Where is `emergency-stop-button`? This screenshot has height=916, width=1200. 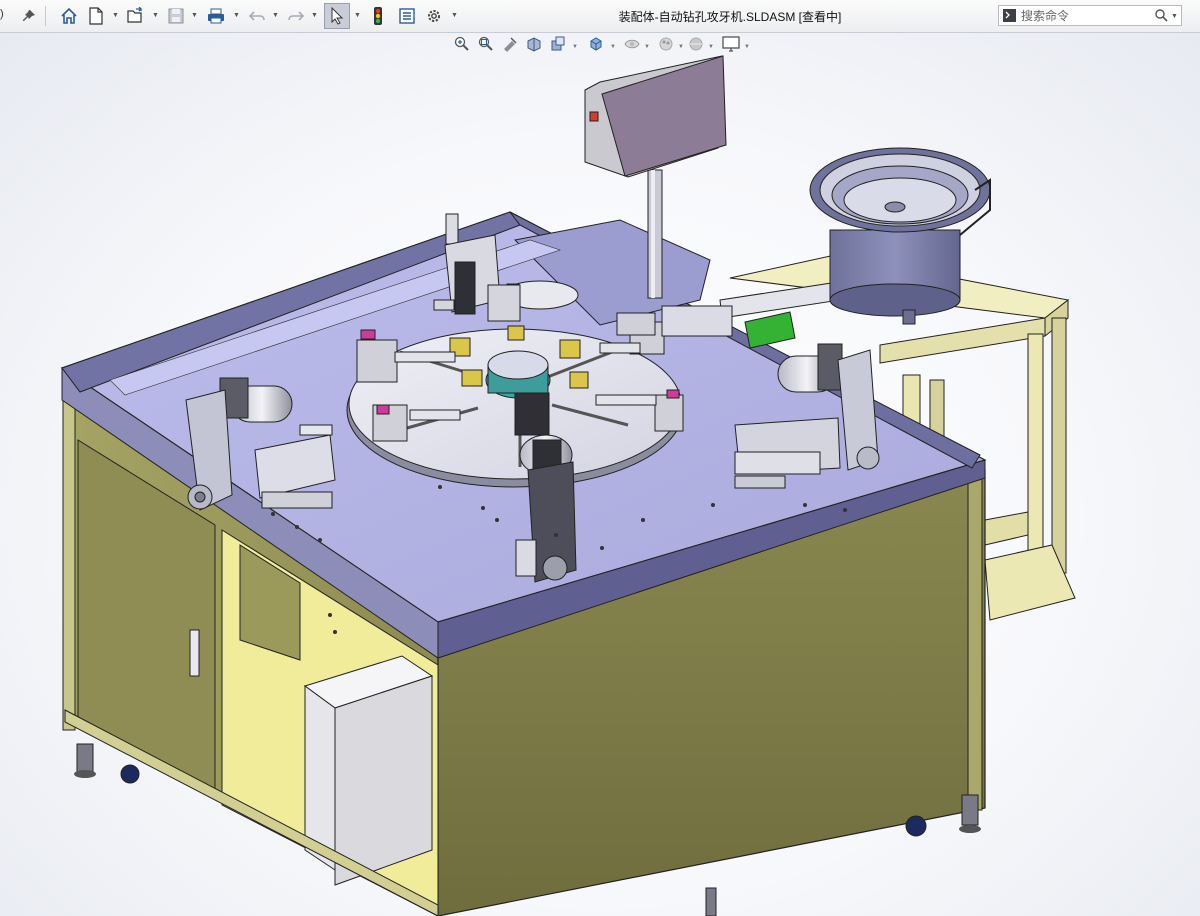 emergency-stop-button is located at coordinates (594, 116).